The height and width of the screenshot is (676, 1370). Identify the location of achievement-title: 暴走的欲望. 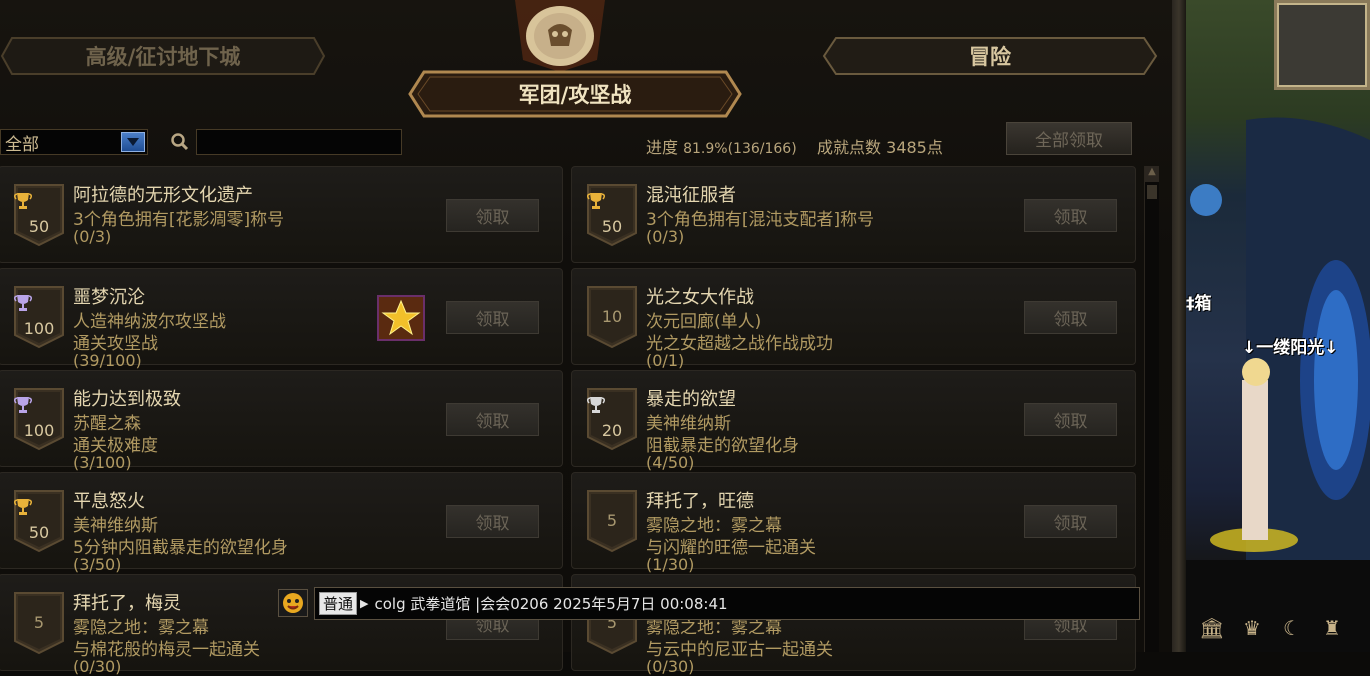
(691, 399).